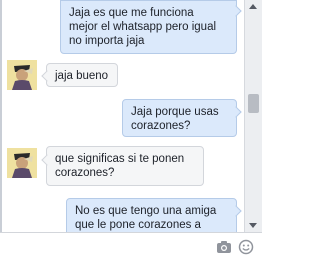 The width and height of the screenshot is (320, 262). I want to click on emoji-icon, so click(246, 247).